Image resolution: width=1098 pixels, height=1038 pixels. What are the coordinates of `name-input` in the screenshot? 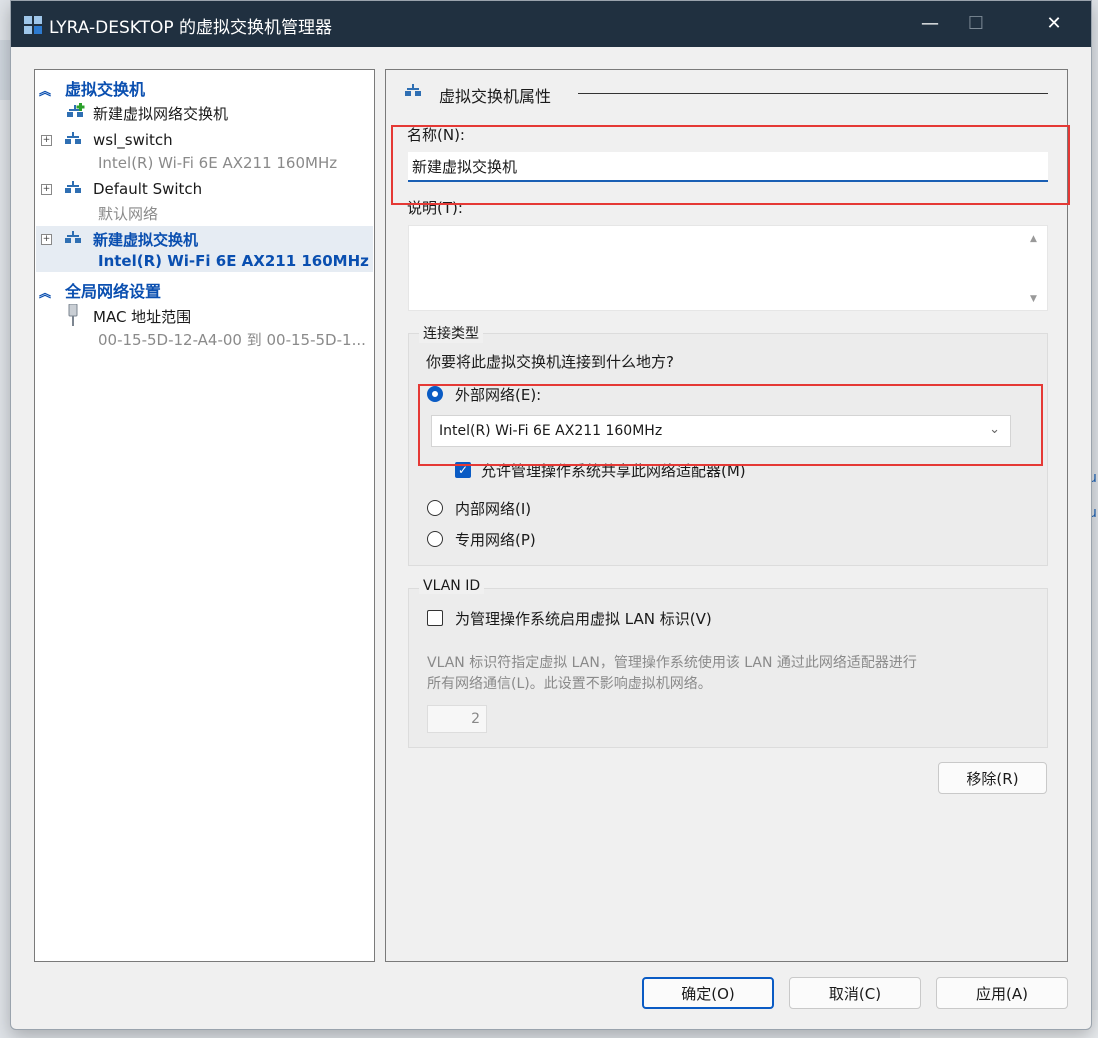 It's located at (728, 167).